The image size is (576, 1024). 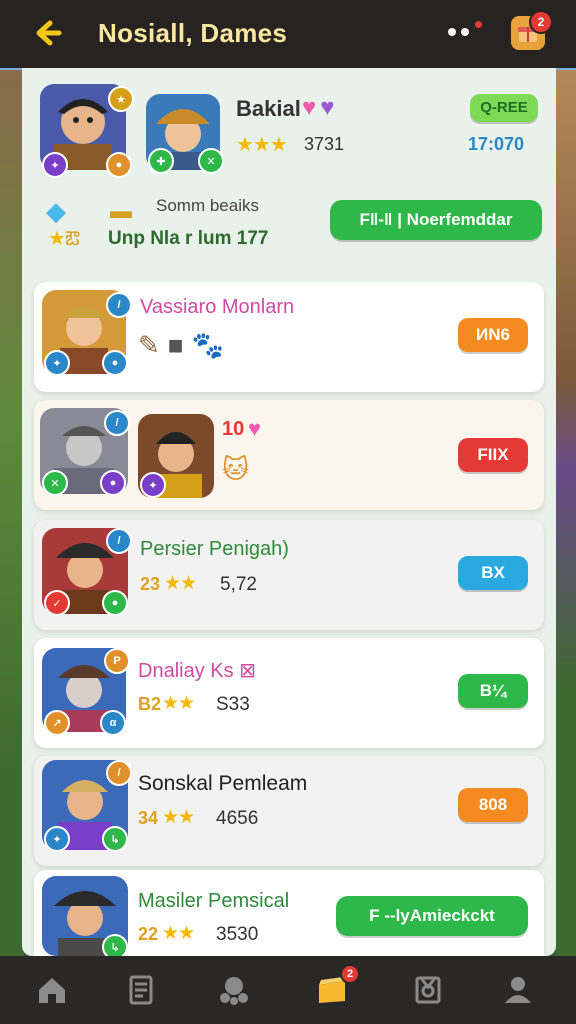 I want to click on card-rating: 5,72, so click(x=238, y=584).